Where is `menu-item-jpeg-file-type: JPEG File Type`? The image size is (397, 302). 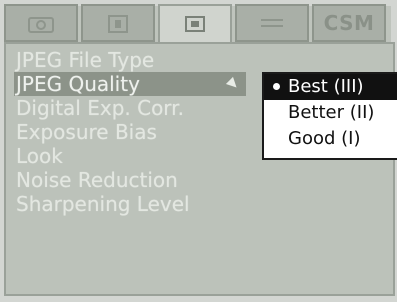
menu-item-jpeg-file-type: JPEG File Type is located at coordinates (130, 60).